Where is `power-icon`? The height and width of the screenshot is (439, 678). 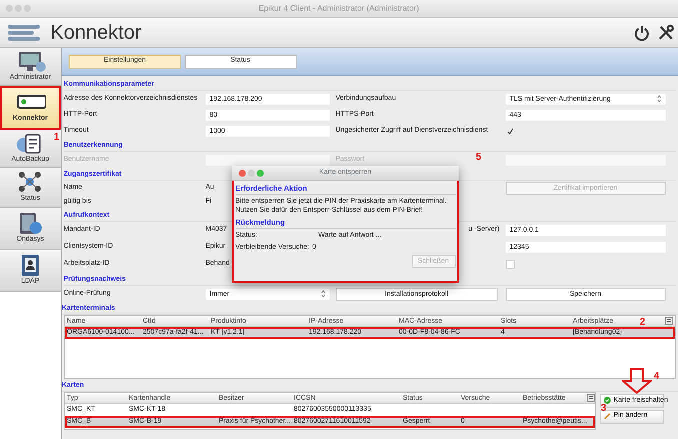 power-icon is located at coordinates (642, 32).